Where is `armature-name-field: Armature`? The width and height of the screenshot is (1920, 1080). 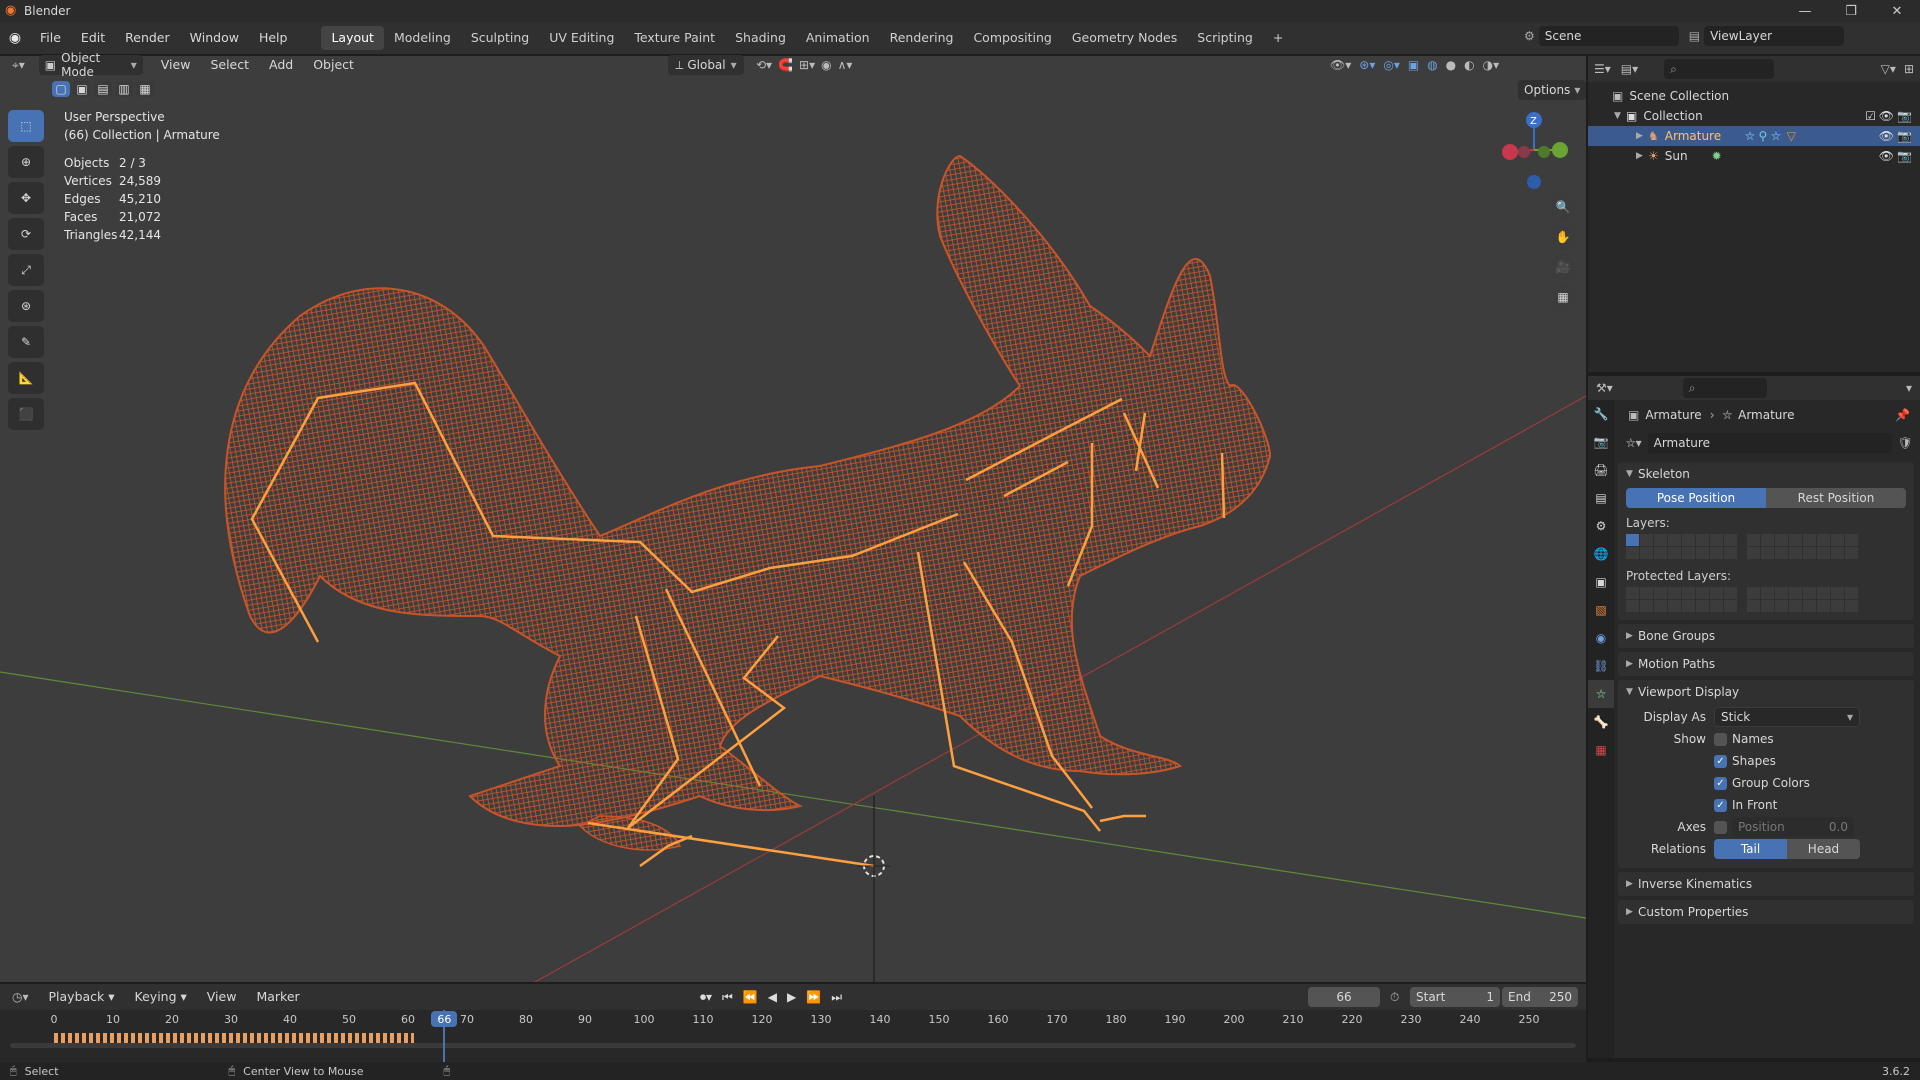
armature-name-field: Armature is located at coordinates (1769, 443).